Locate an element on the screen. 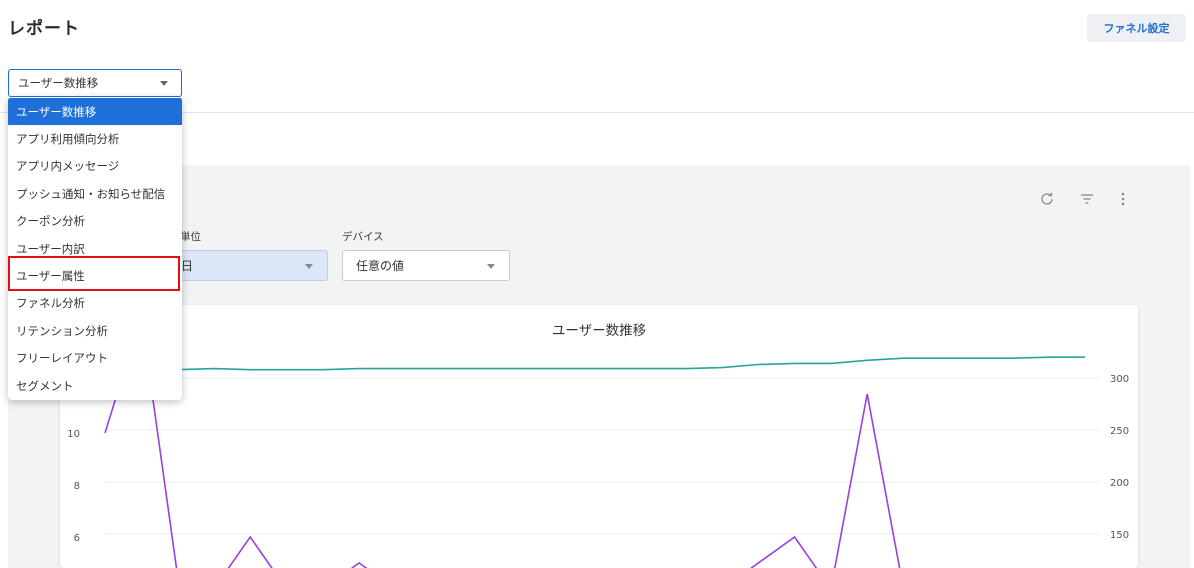 This screenshot has height=568, width=1194. unit-select-value: 日 is located at coordinates (187, 266).